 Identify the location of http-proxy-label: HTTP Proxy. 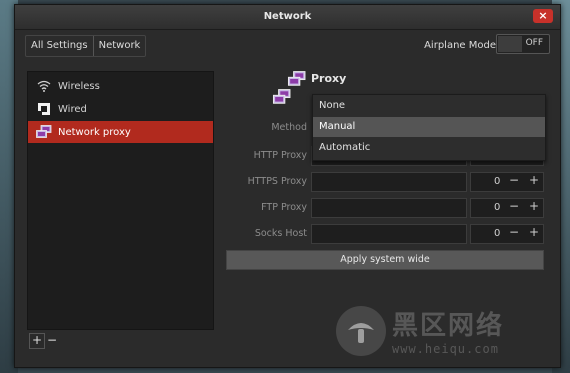
(280, 155).